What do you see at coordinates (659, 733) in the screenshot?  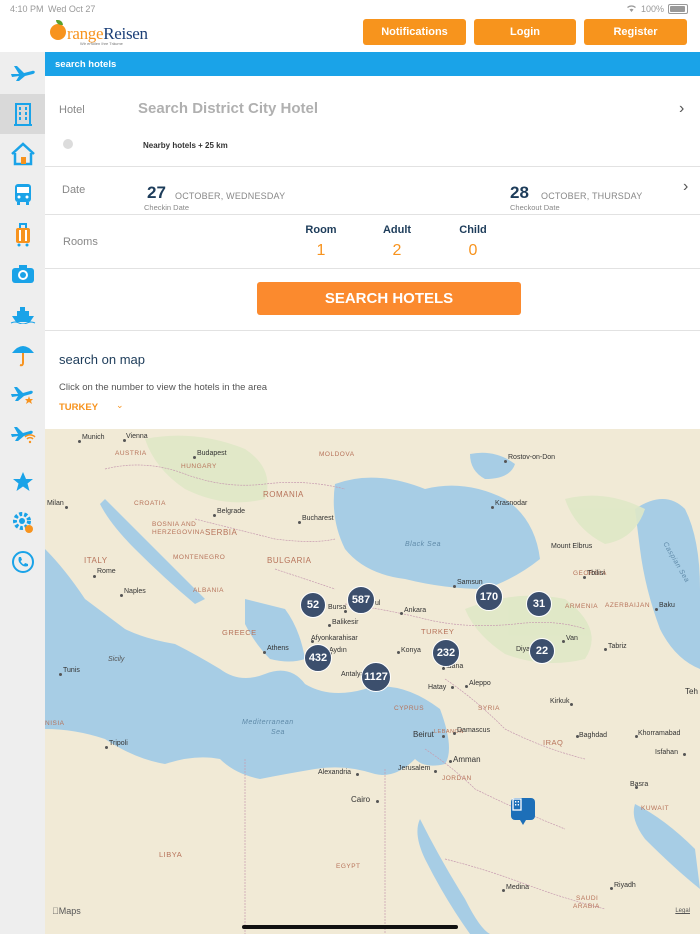 I see `map-city: Khorramabad` at bounding box center [659, 733].